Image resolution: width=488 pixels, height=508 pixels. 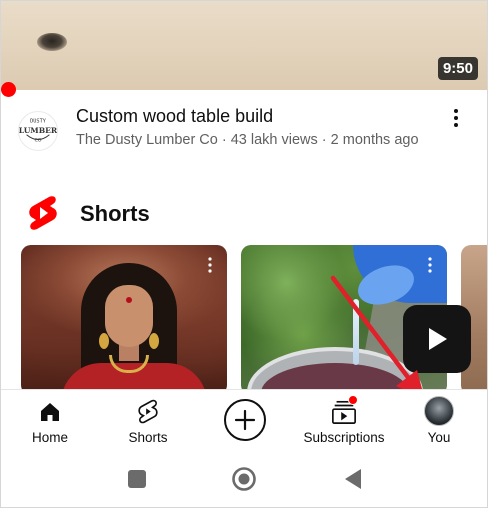 I want to click on video-title: Custom wood table build, so click(x=174, y=116).